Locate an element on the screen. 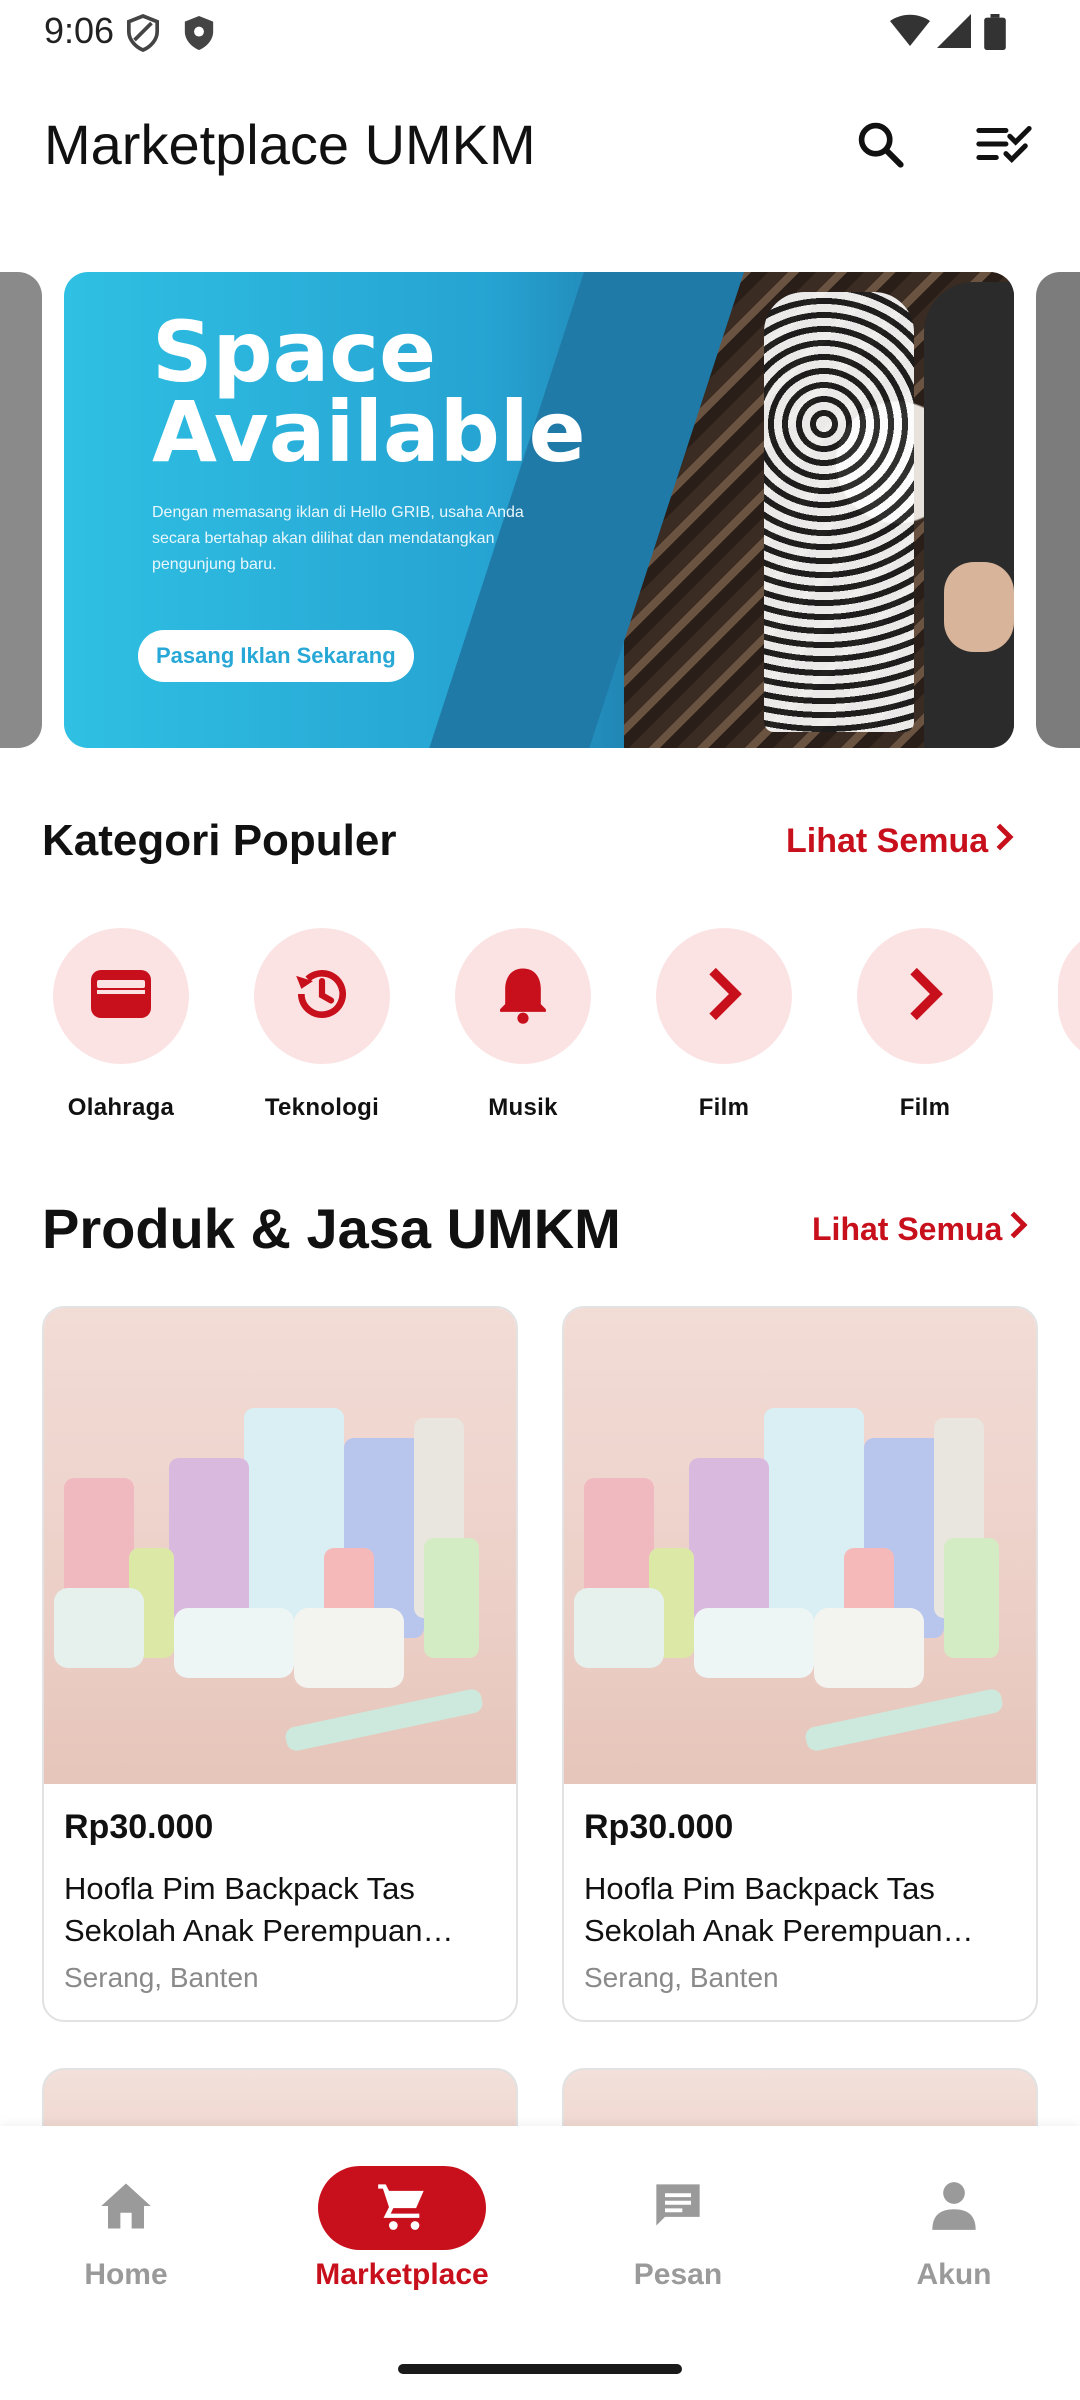  filter-button is located at coordinates (1004, 146).